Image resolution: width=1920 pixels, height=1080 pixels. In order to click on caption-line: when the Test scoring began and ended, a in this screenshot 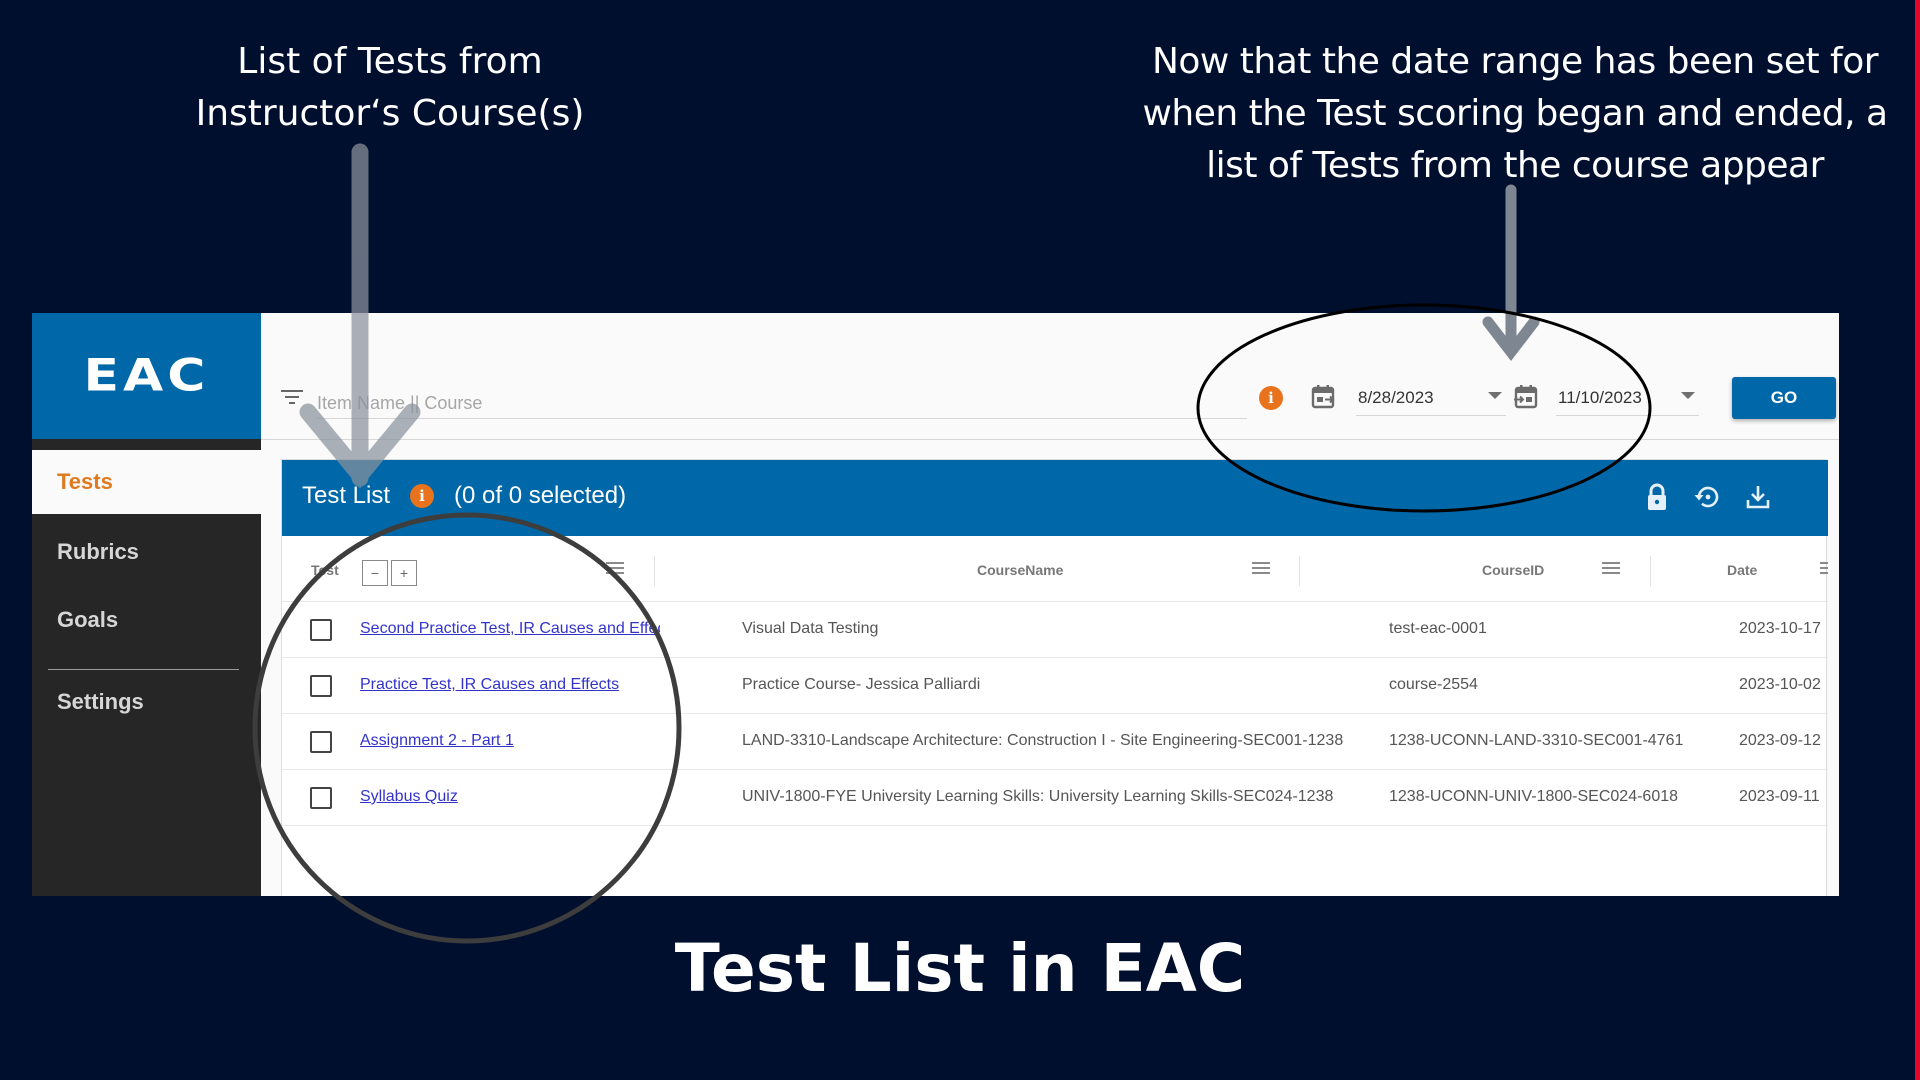, I will do `click(1515, 113)`.